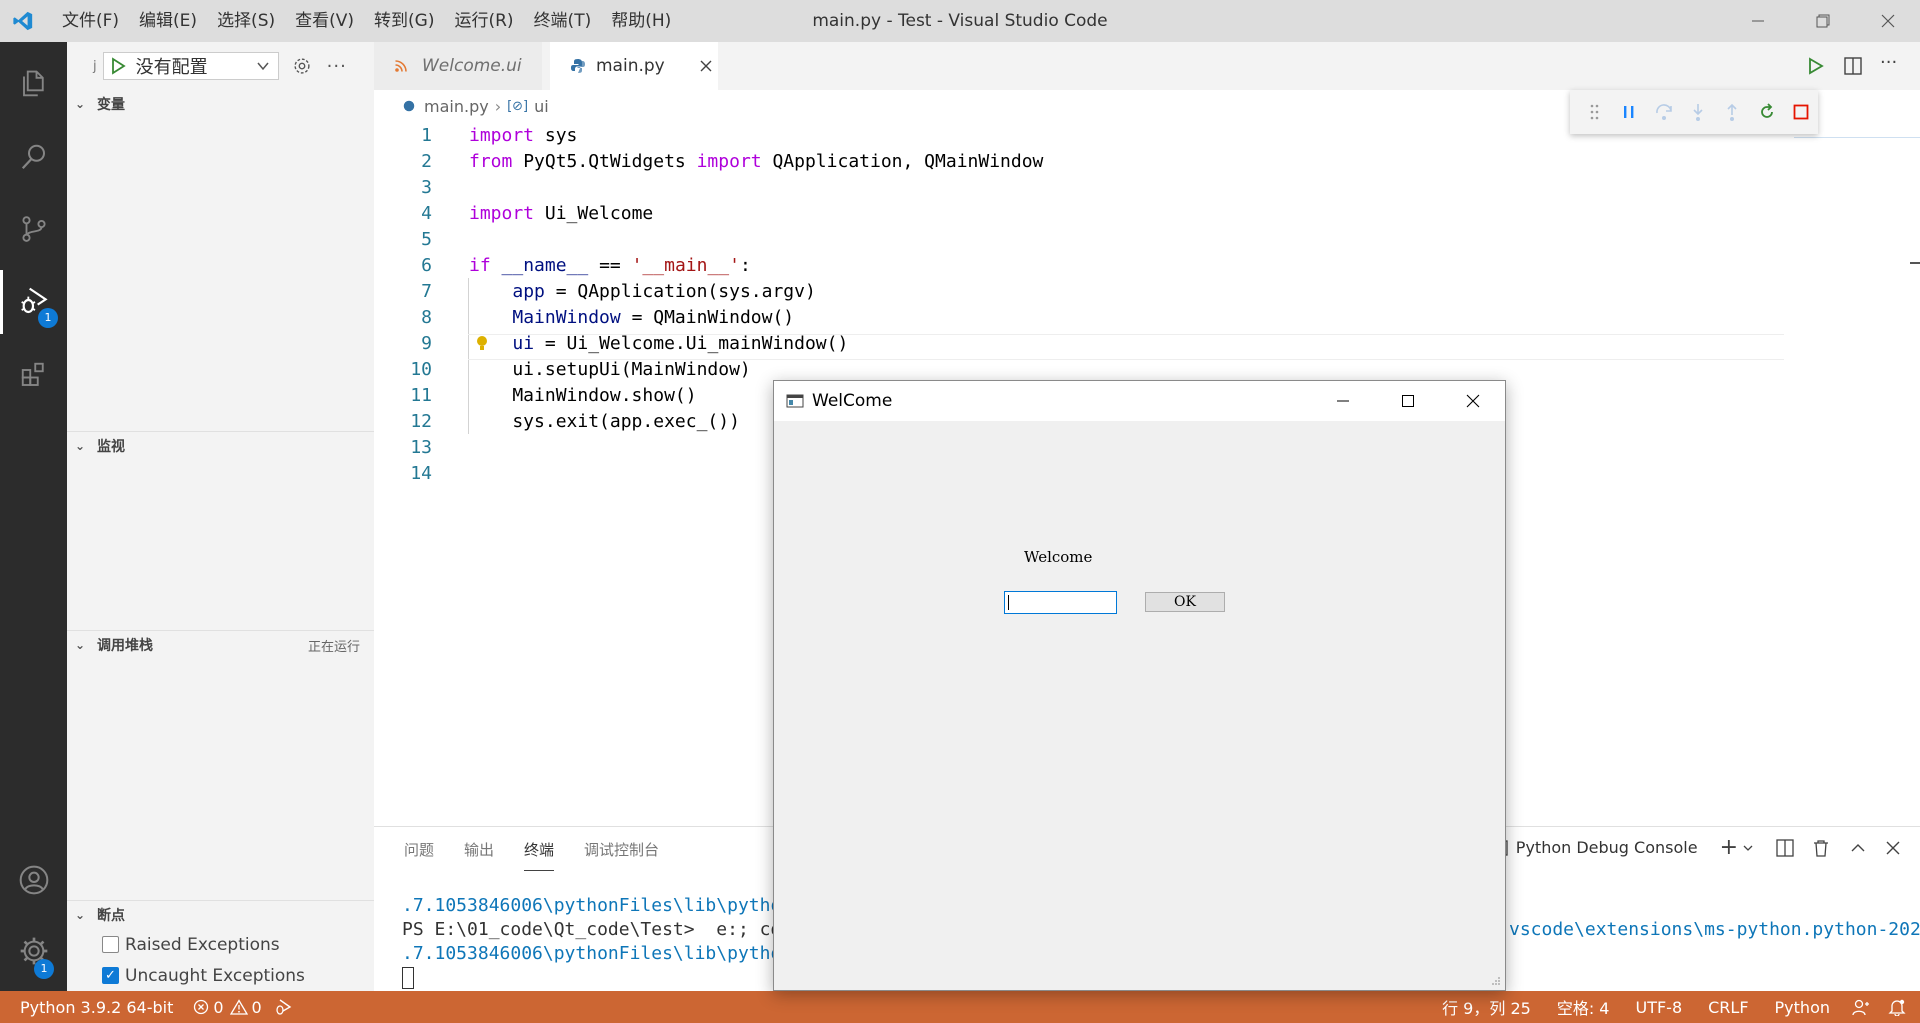 This screenshot has width=1920, height=1023. Describe the element at coordinates (1079, 291) in the screenshot. I see `code-line: 7 app = QApplication(sys.argv)` at that location.